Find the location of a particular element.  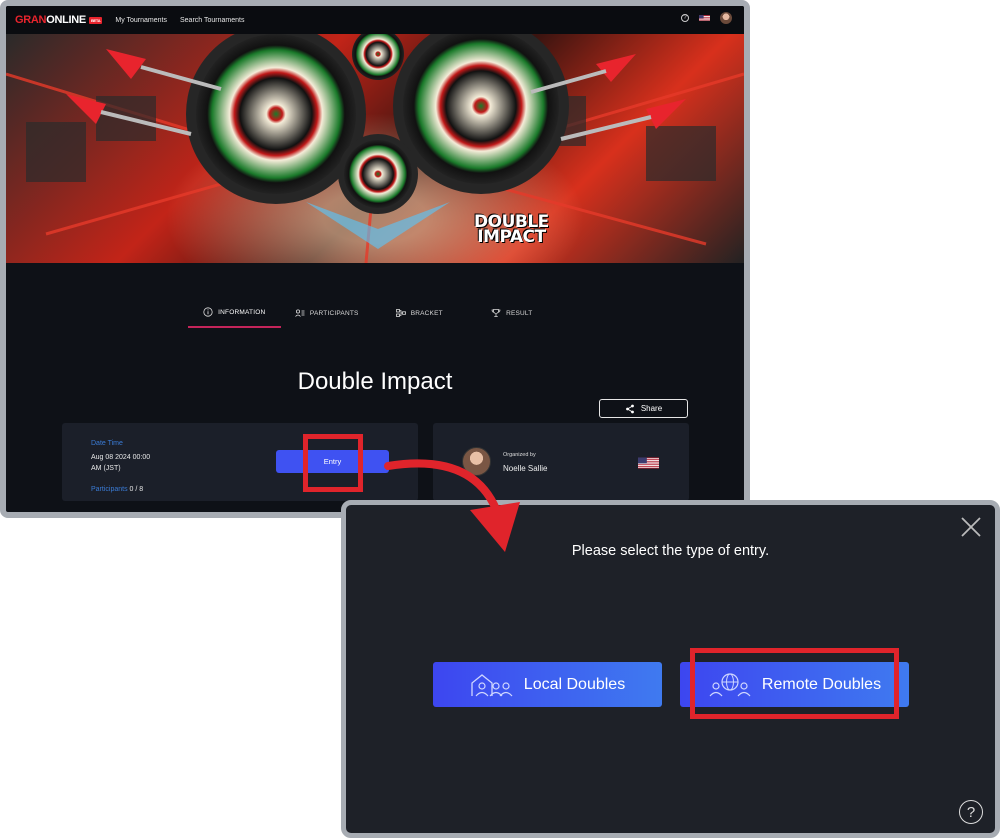

participants-value: 0 / 8 is located at coordinates (136, 489).